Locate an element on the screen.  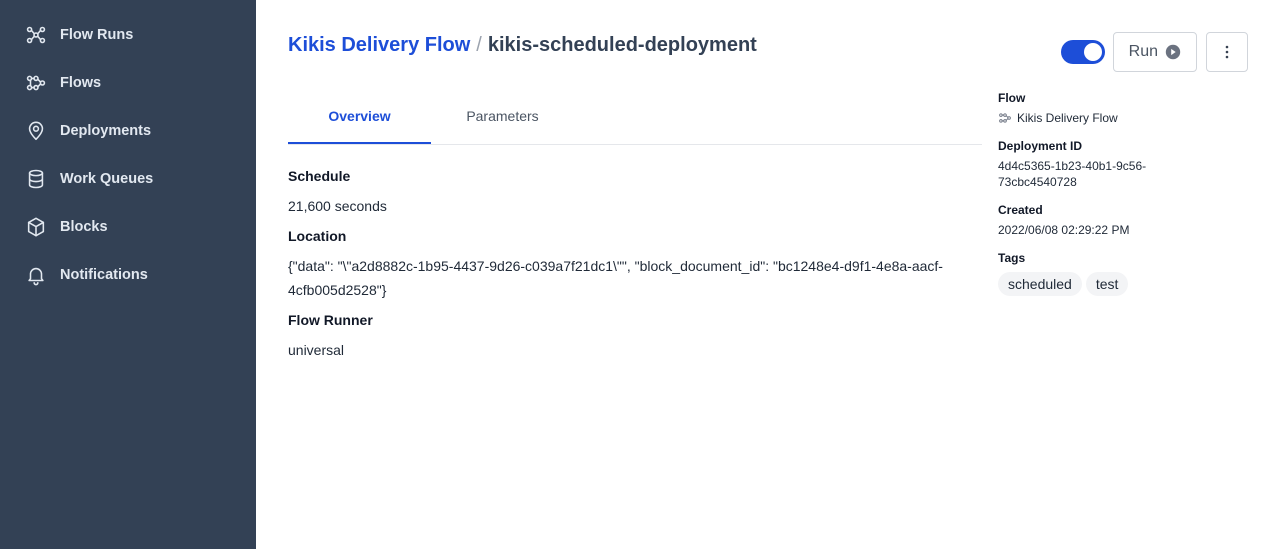
sidebar-item-flow-runs: Flow Runs is located at coordinates (128, 35).